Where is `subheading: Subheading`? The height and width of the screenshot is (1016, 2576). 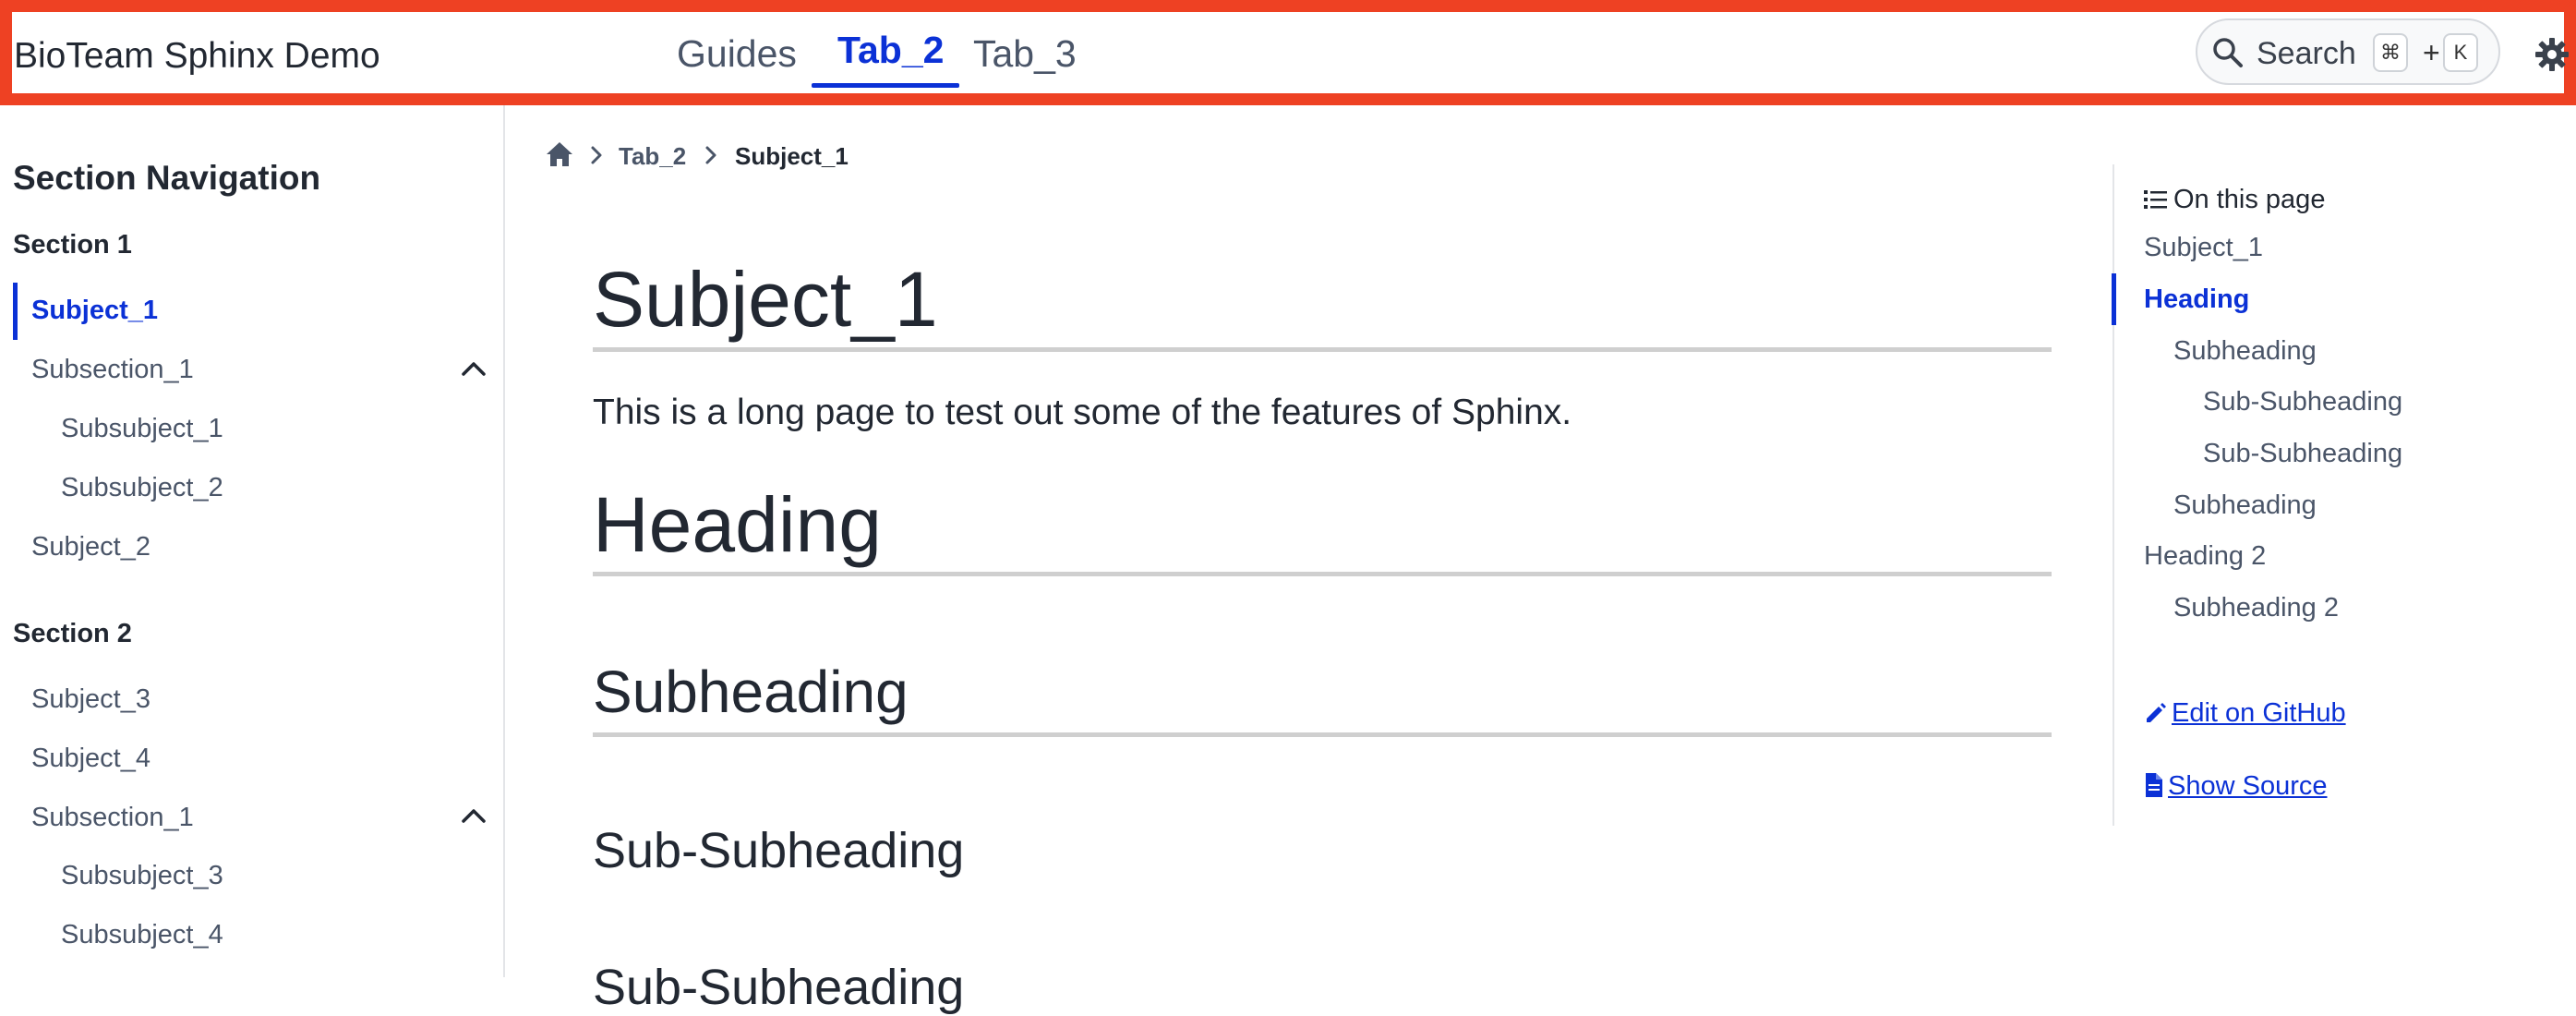
subheading: Subheading is located at coordinates (751, 692).